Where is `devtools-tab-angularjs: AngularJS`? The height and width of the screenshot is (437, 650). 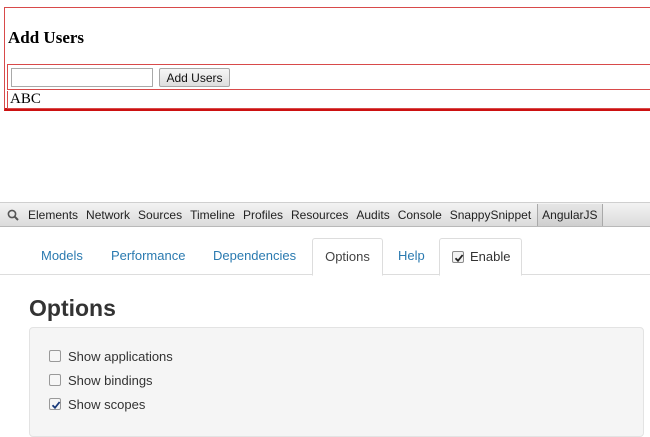
devtools-tab-angularjs: AngularJS is located at coordinates (570, 214).